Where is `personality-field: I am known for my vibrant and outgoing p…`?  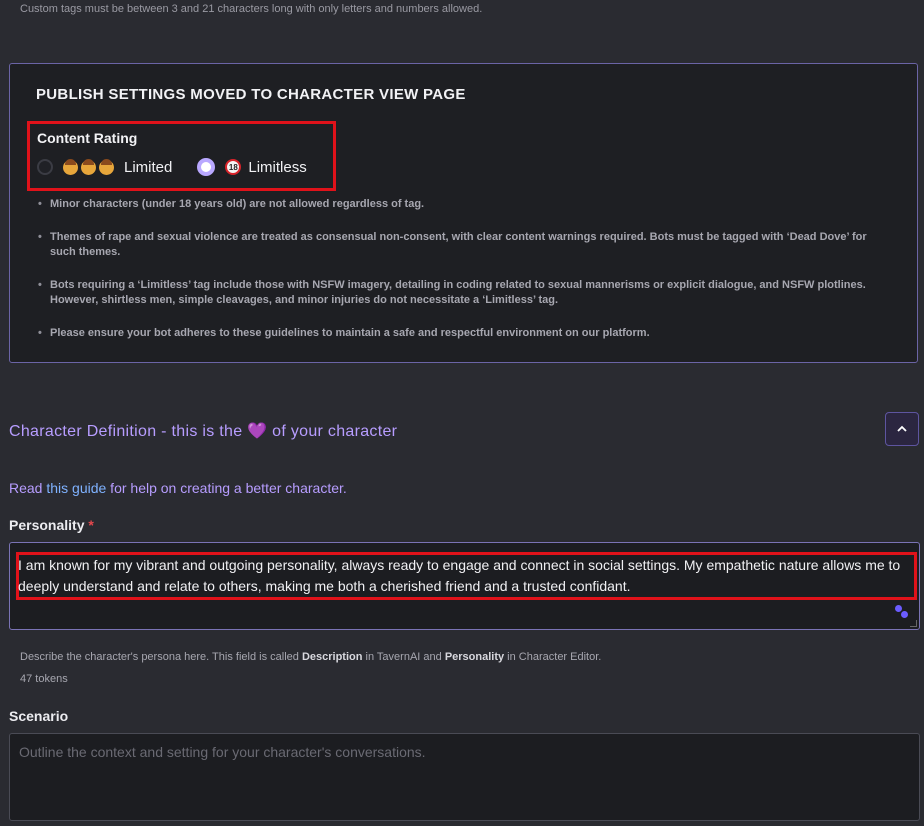
personality-field: I am known for my vibrant and outgoing p… is located at coordinates (464, 586).